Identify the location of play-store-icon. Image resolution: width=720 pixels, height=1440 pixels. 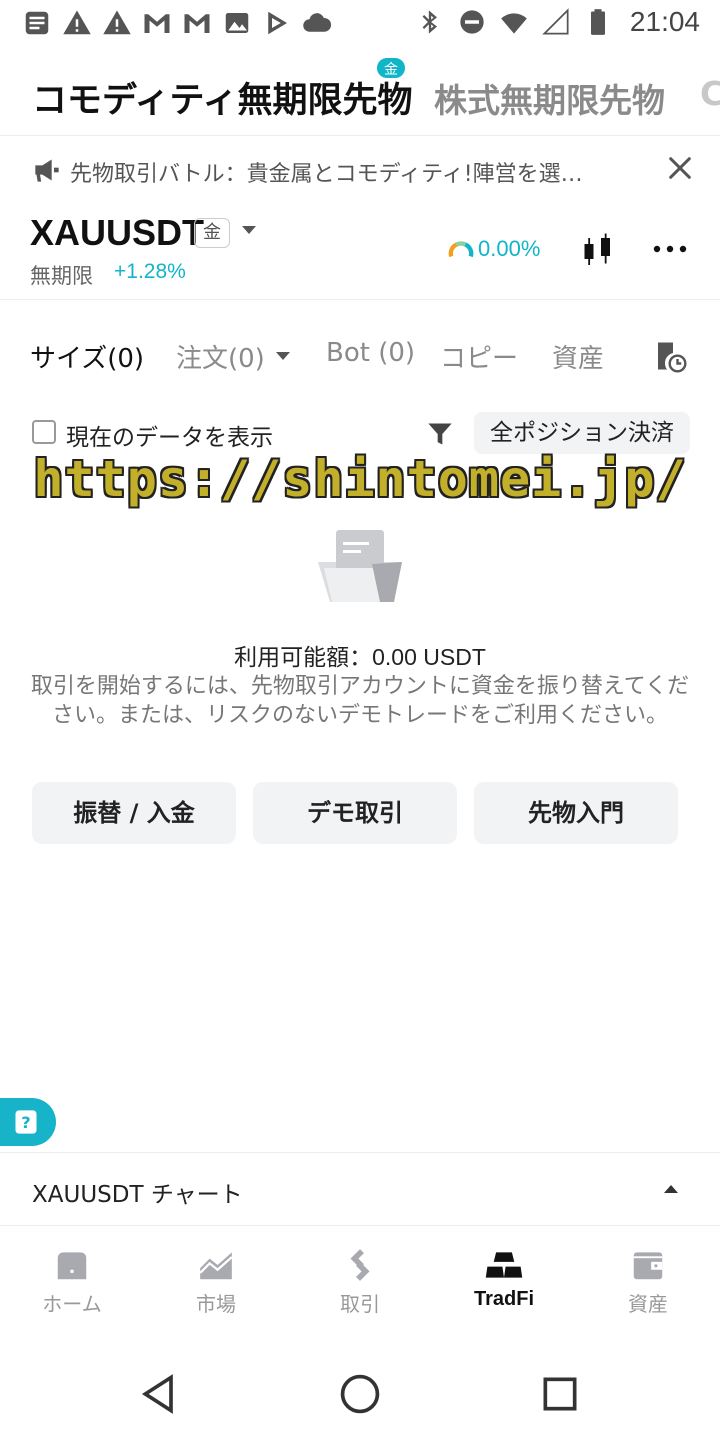
(277, 23).